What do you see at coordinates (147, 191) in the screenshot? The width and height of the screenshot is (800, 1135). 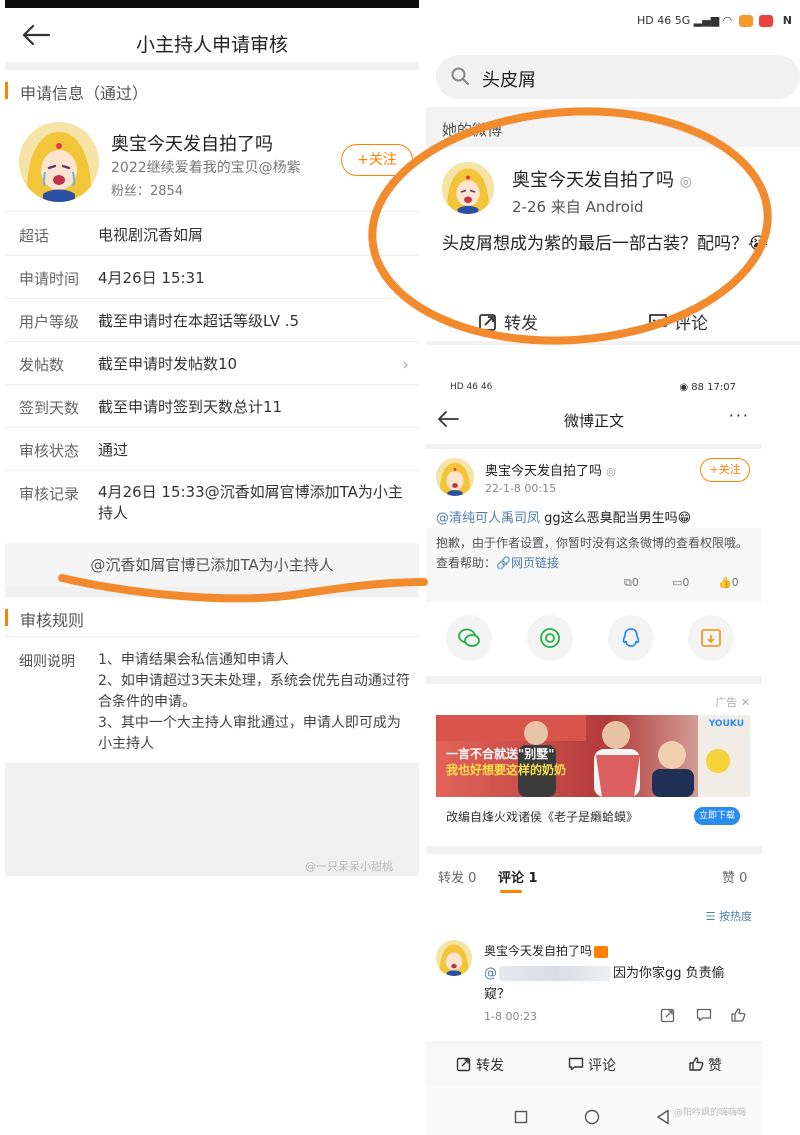 I see `applicant-fans: 粉丝：2854` at bounding box center [147, 191].